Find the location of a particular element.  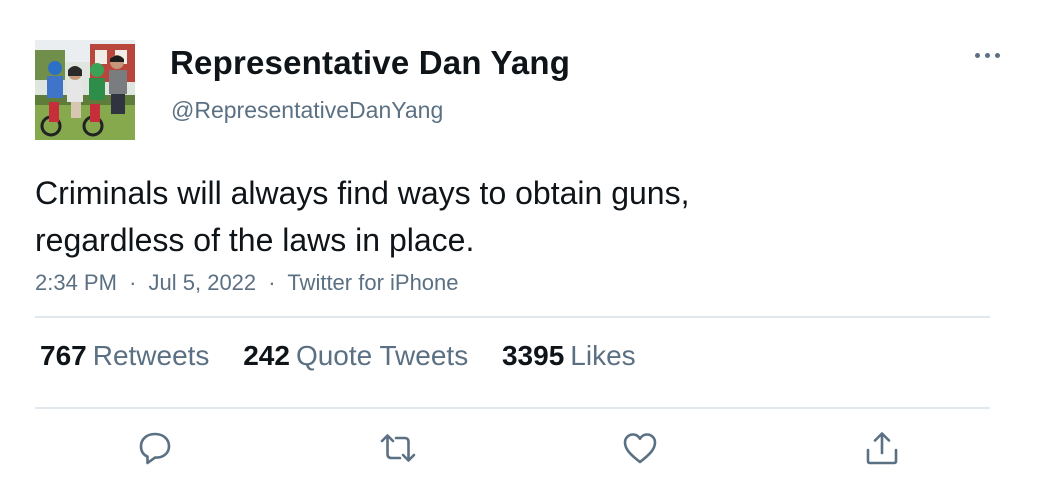

avatar is located at coordinates (85, 90).